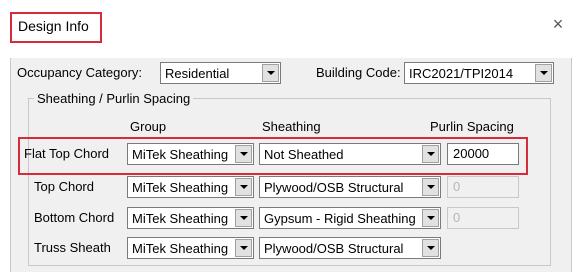 This screenshot has width=579, height=272. What do you see at coordinates (472, 126) in the screenshot?
I see `column-header-purlin: Purlin Spacing` at bounding box center [472, 126].